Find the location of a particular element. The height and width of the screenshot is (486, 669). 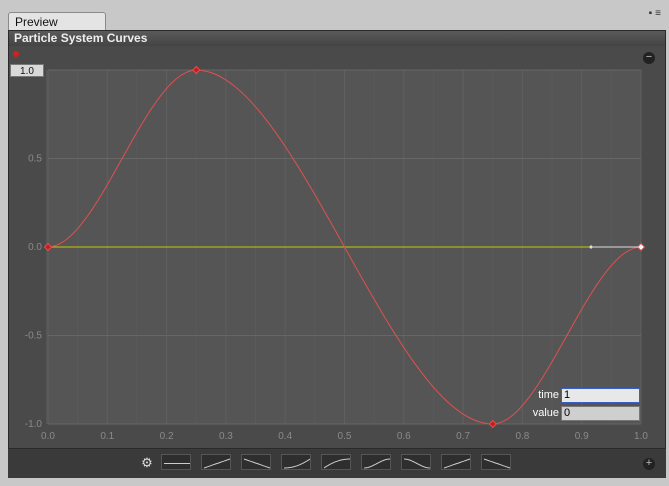

y-max-field: 1.0 is located at coordinates (27, 70).